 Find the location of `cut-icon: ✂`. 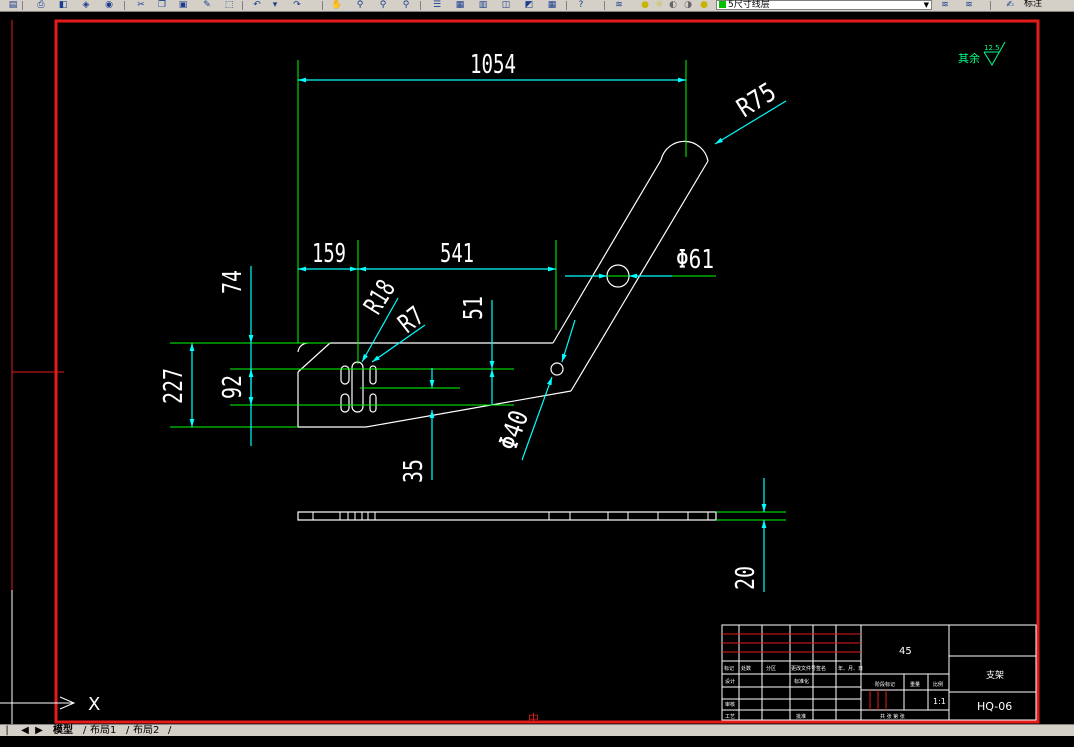

cut-icon: ✂ is located at coordinates (141, 5).